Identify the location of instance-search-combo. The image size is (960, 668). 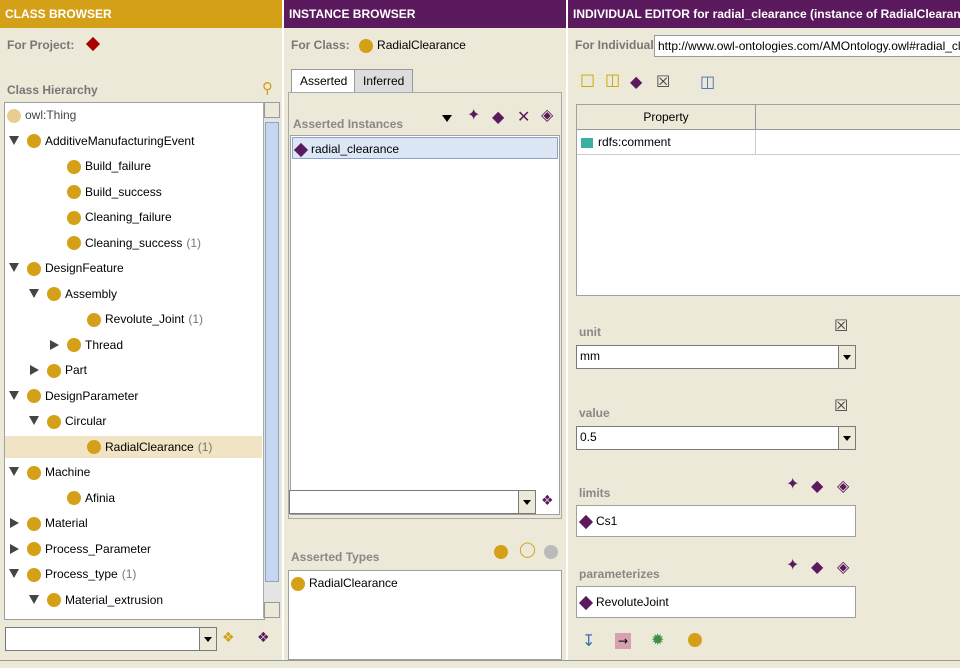
(412, 502).